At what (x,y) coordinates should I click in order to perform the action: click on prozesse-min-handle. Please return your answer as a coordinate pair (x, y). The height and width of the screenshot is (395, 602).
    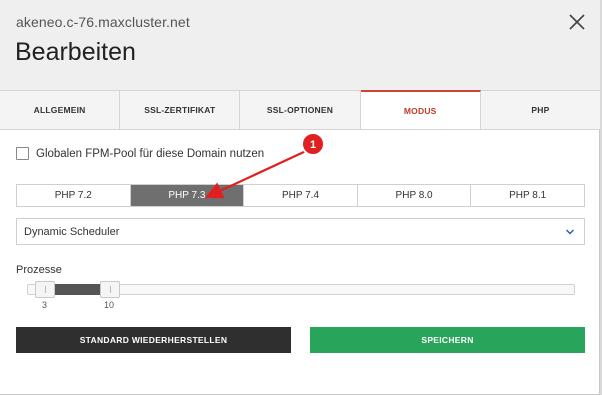
    Looking at the image, I should click on (45, 289).